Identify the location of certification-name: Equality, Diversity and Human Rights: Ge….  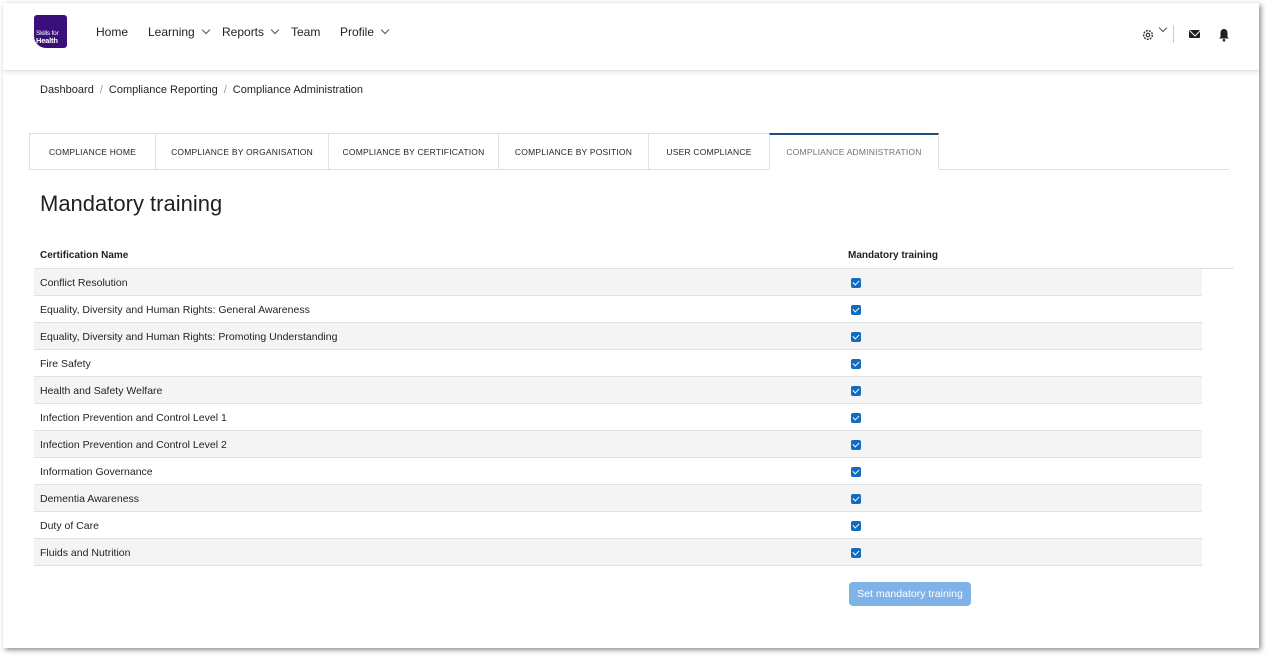
(175, 310).